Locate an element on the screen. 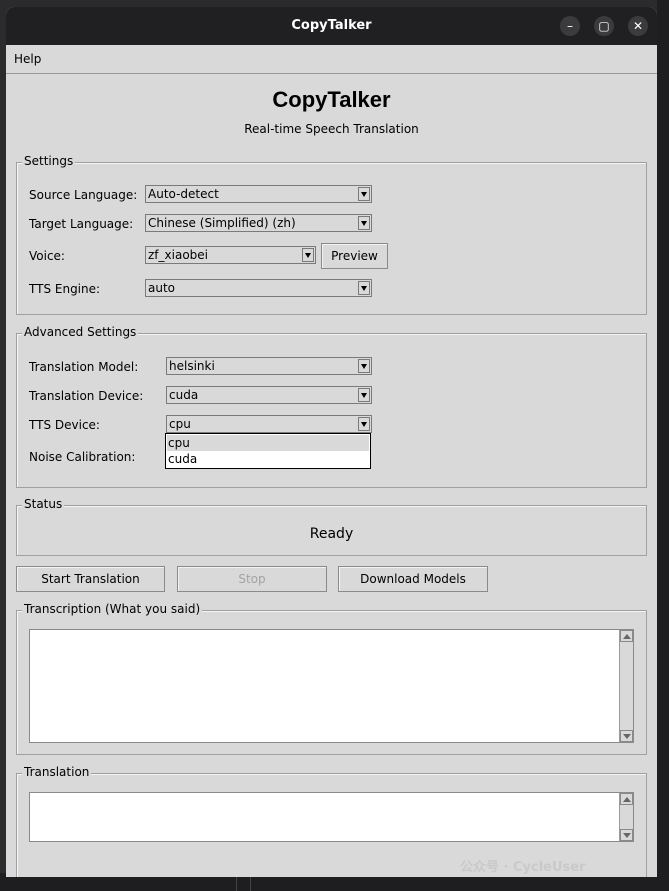  translation-textarea is located at coordinates (331, 817).